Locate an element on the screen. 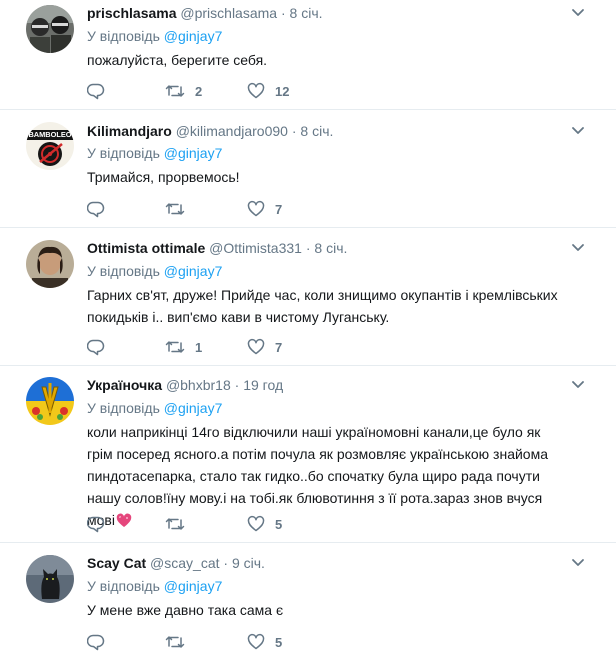 The width and height of the screenshot is (616, 657). tweet-header: Scay Cat @scay_cat · 9 січ. is located at coordinates (176, 563).